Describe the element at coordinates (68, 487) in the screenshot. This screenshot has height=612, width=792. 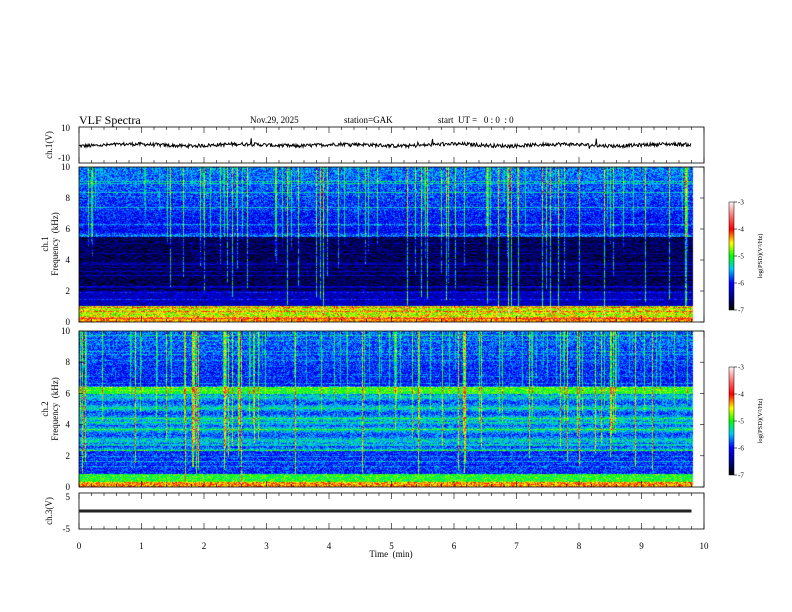
I see `spec-ytick-label: 0` at that location.